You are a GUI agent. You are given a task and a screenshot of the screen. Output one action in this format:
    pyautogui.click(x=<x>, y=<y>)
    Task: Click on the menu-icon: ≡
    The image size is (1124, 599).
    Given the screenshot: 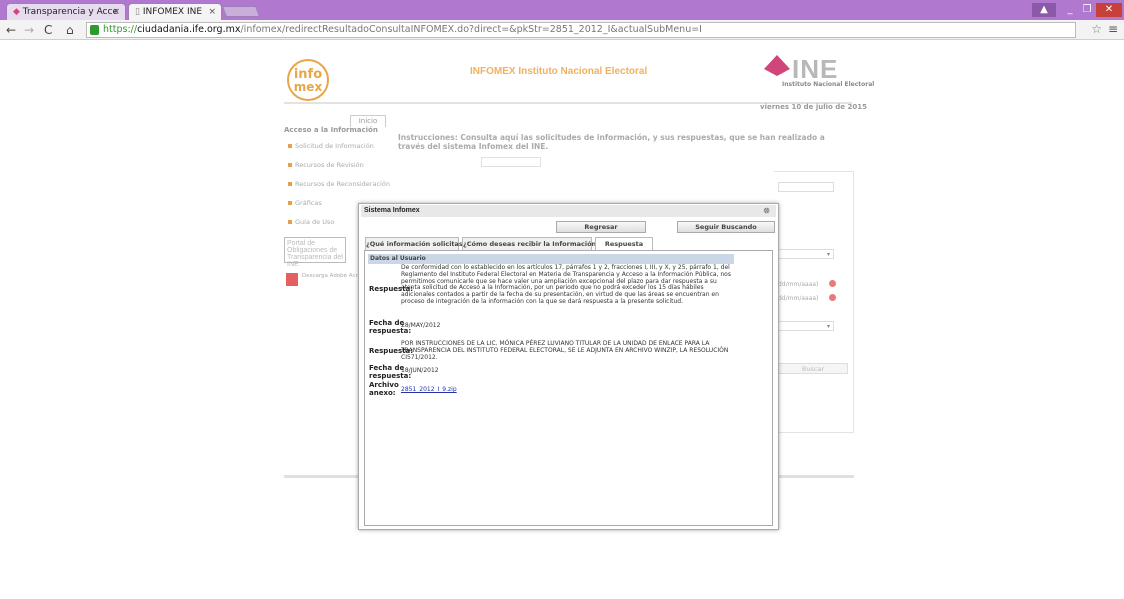 What is the action you would take?
    pyautogui.click(x=1113, y=29)
    